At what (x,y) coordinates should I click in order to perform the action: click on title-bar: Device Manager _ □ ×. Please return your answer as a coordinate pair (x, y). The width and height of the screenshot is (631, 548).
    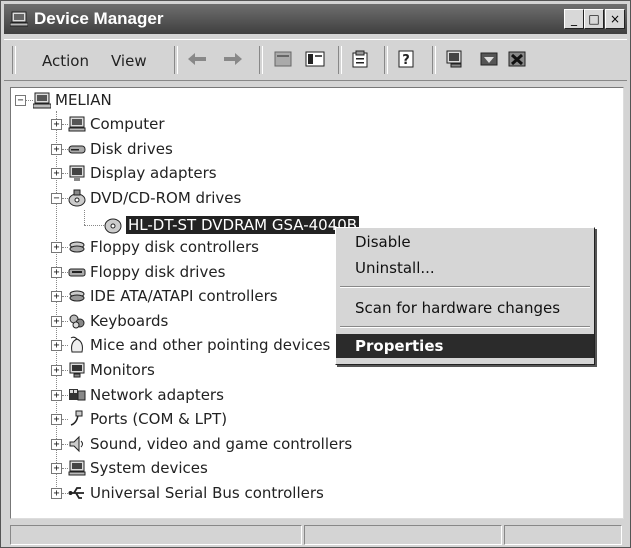
    Looking at the image, I should click on (315, 19).